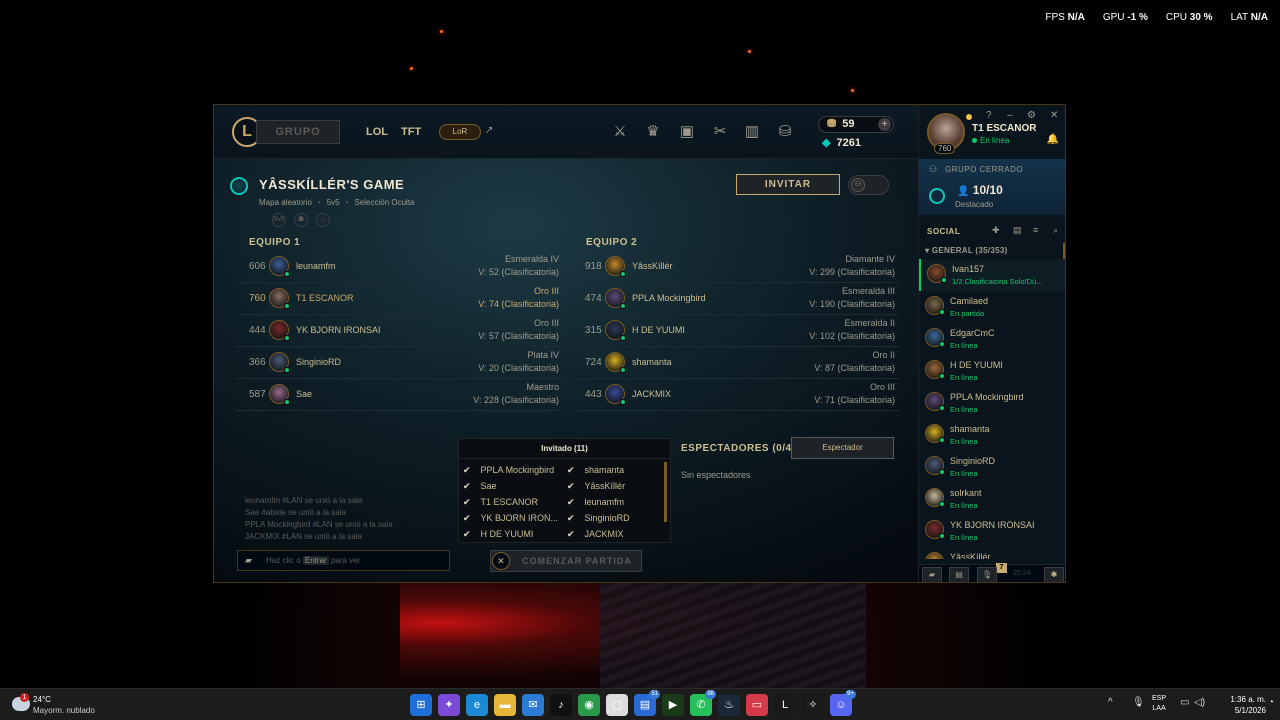 Image resolution: width=1280 pixels, height=720 pixels. I want to click on player-row: 443 JACKMIX Oro III V: 71 (Clasificatoria), so click(735, 395).